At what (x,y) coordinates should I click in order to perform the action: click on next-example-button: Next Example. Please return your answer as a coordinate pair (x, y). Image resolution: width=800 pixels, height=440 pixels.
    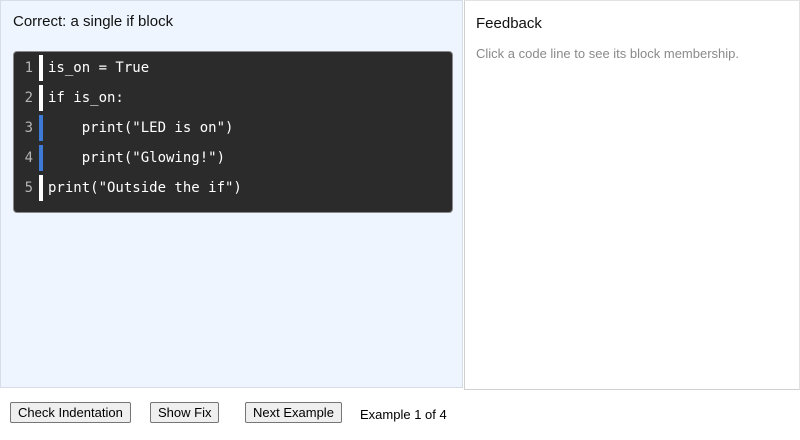
    Looking at the image, I should click on (293, 412).